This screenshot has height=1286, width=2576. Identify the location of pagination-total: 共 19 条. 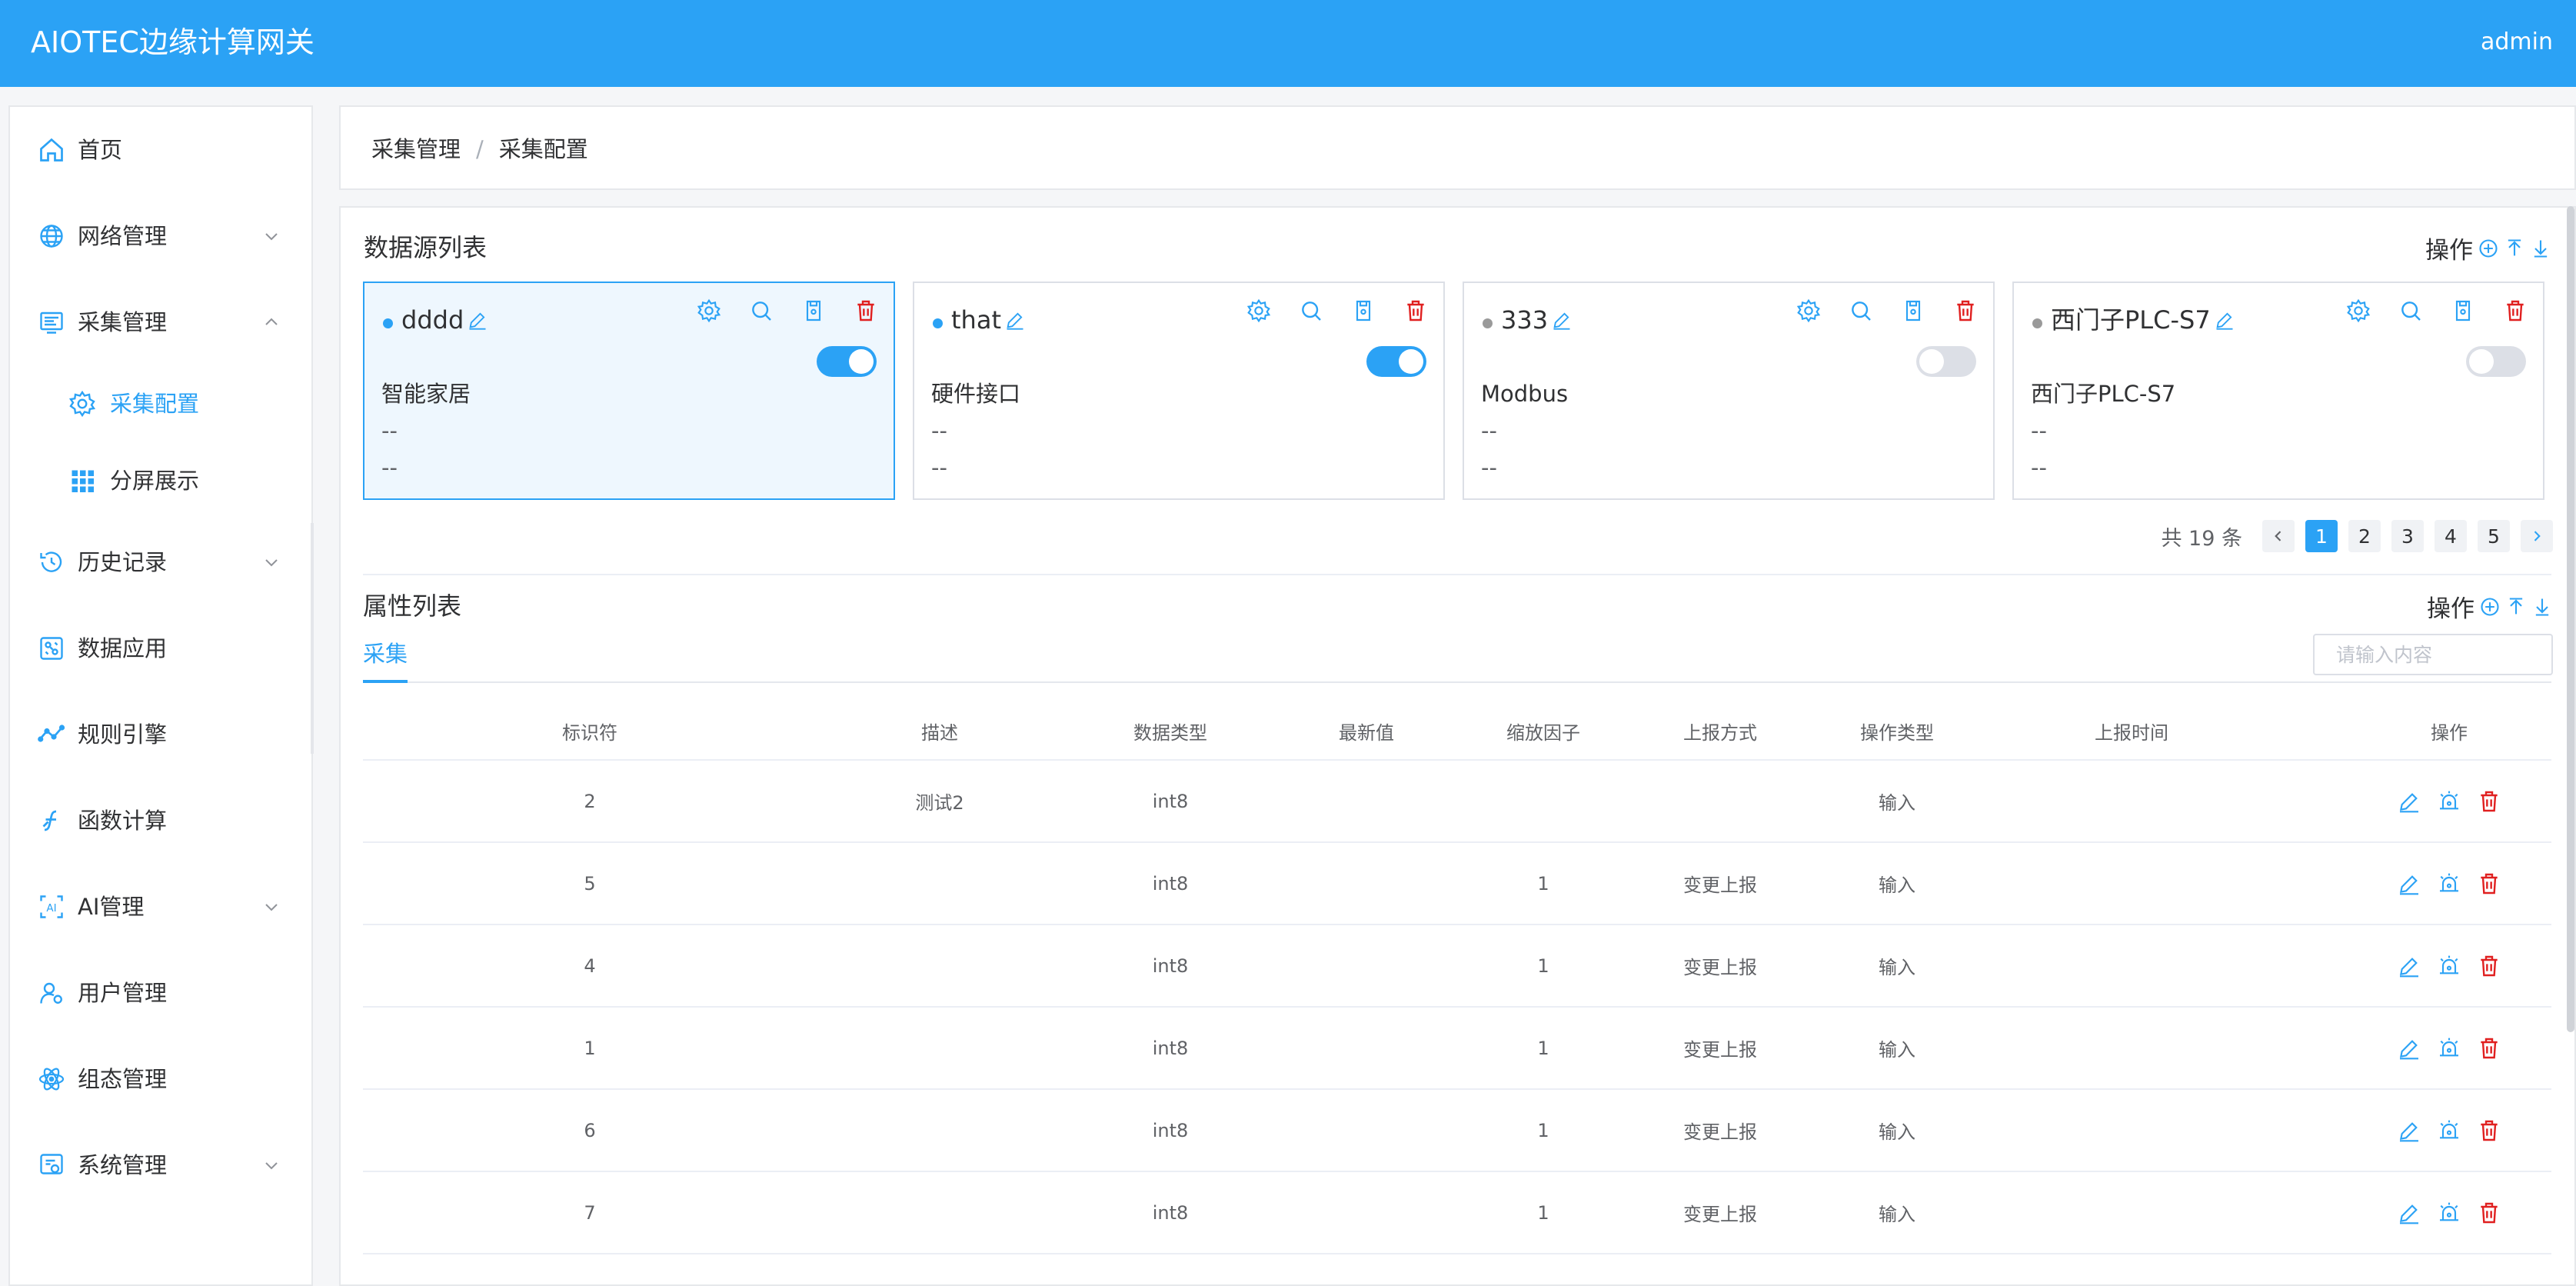
(2201, 538).